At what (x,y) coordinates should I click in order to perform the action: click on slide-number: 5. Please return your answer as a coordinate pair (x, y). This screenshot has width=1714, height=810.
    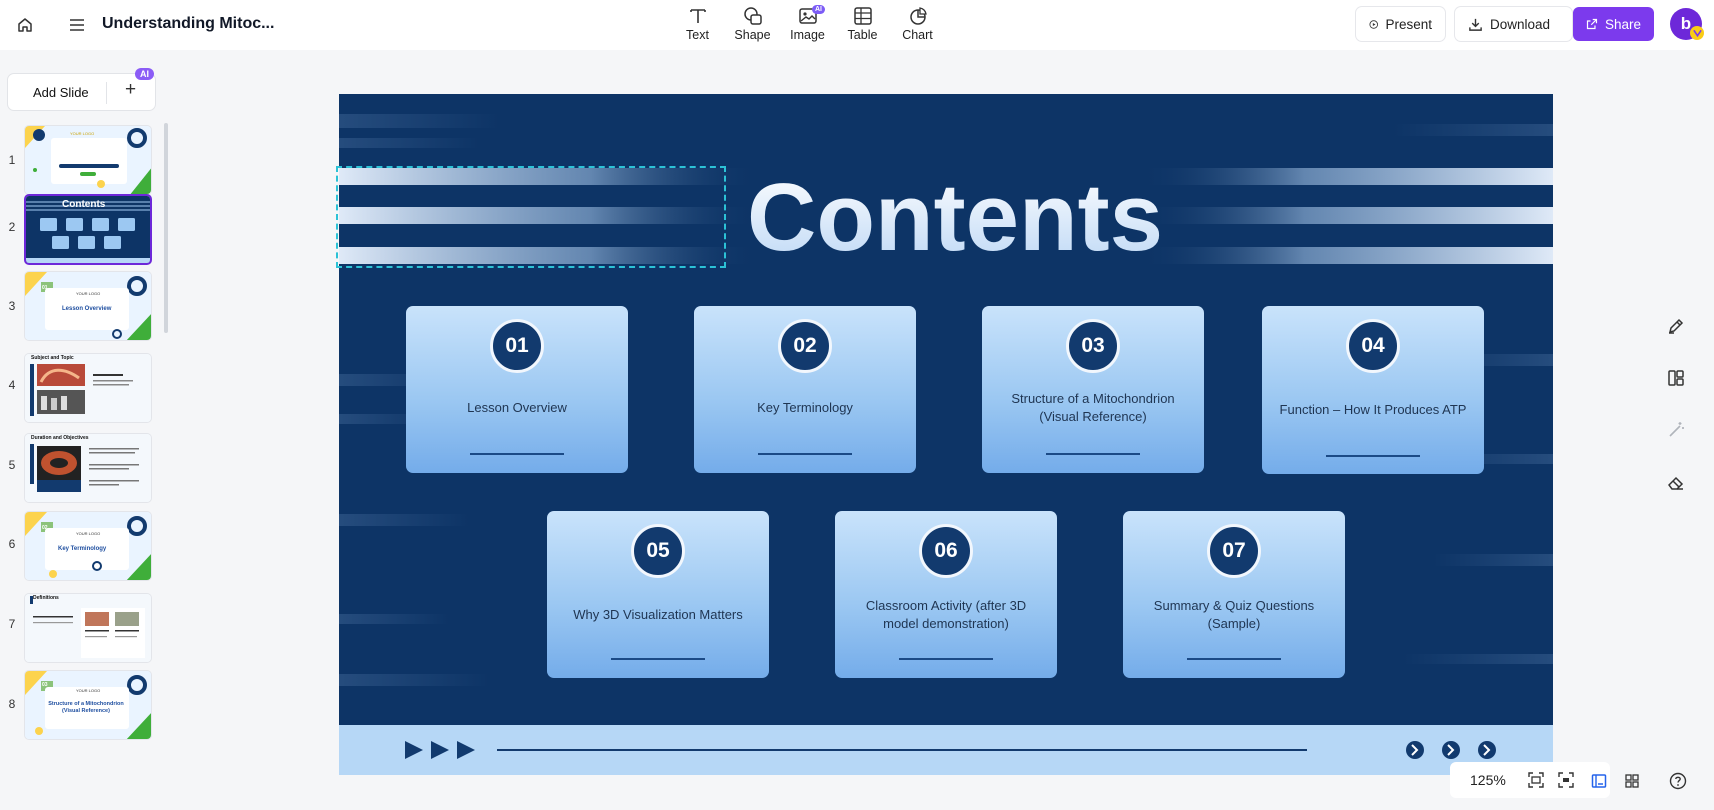
    Looking at the image, I should click on (12, 465).